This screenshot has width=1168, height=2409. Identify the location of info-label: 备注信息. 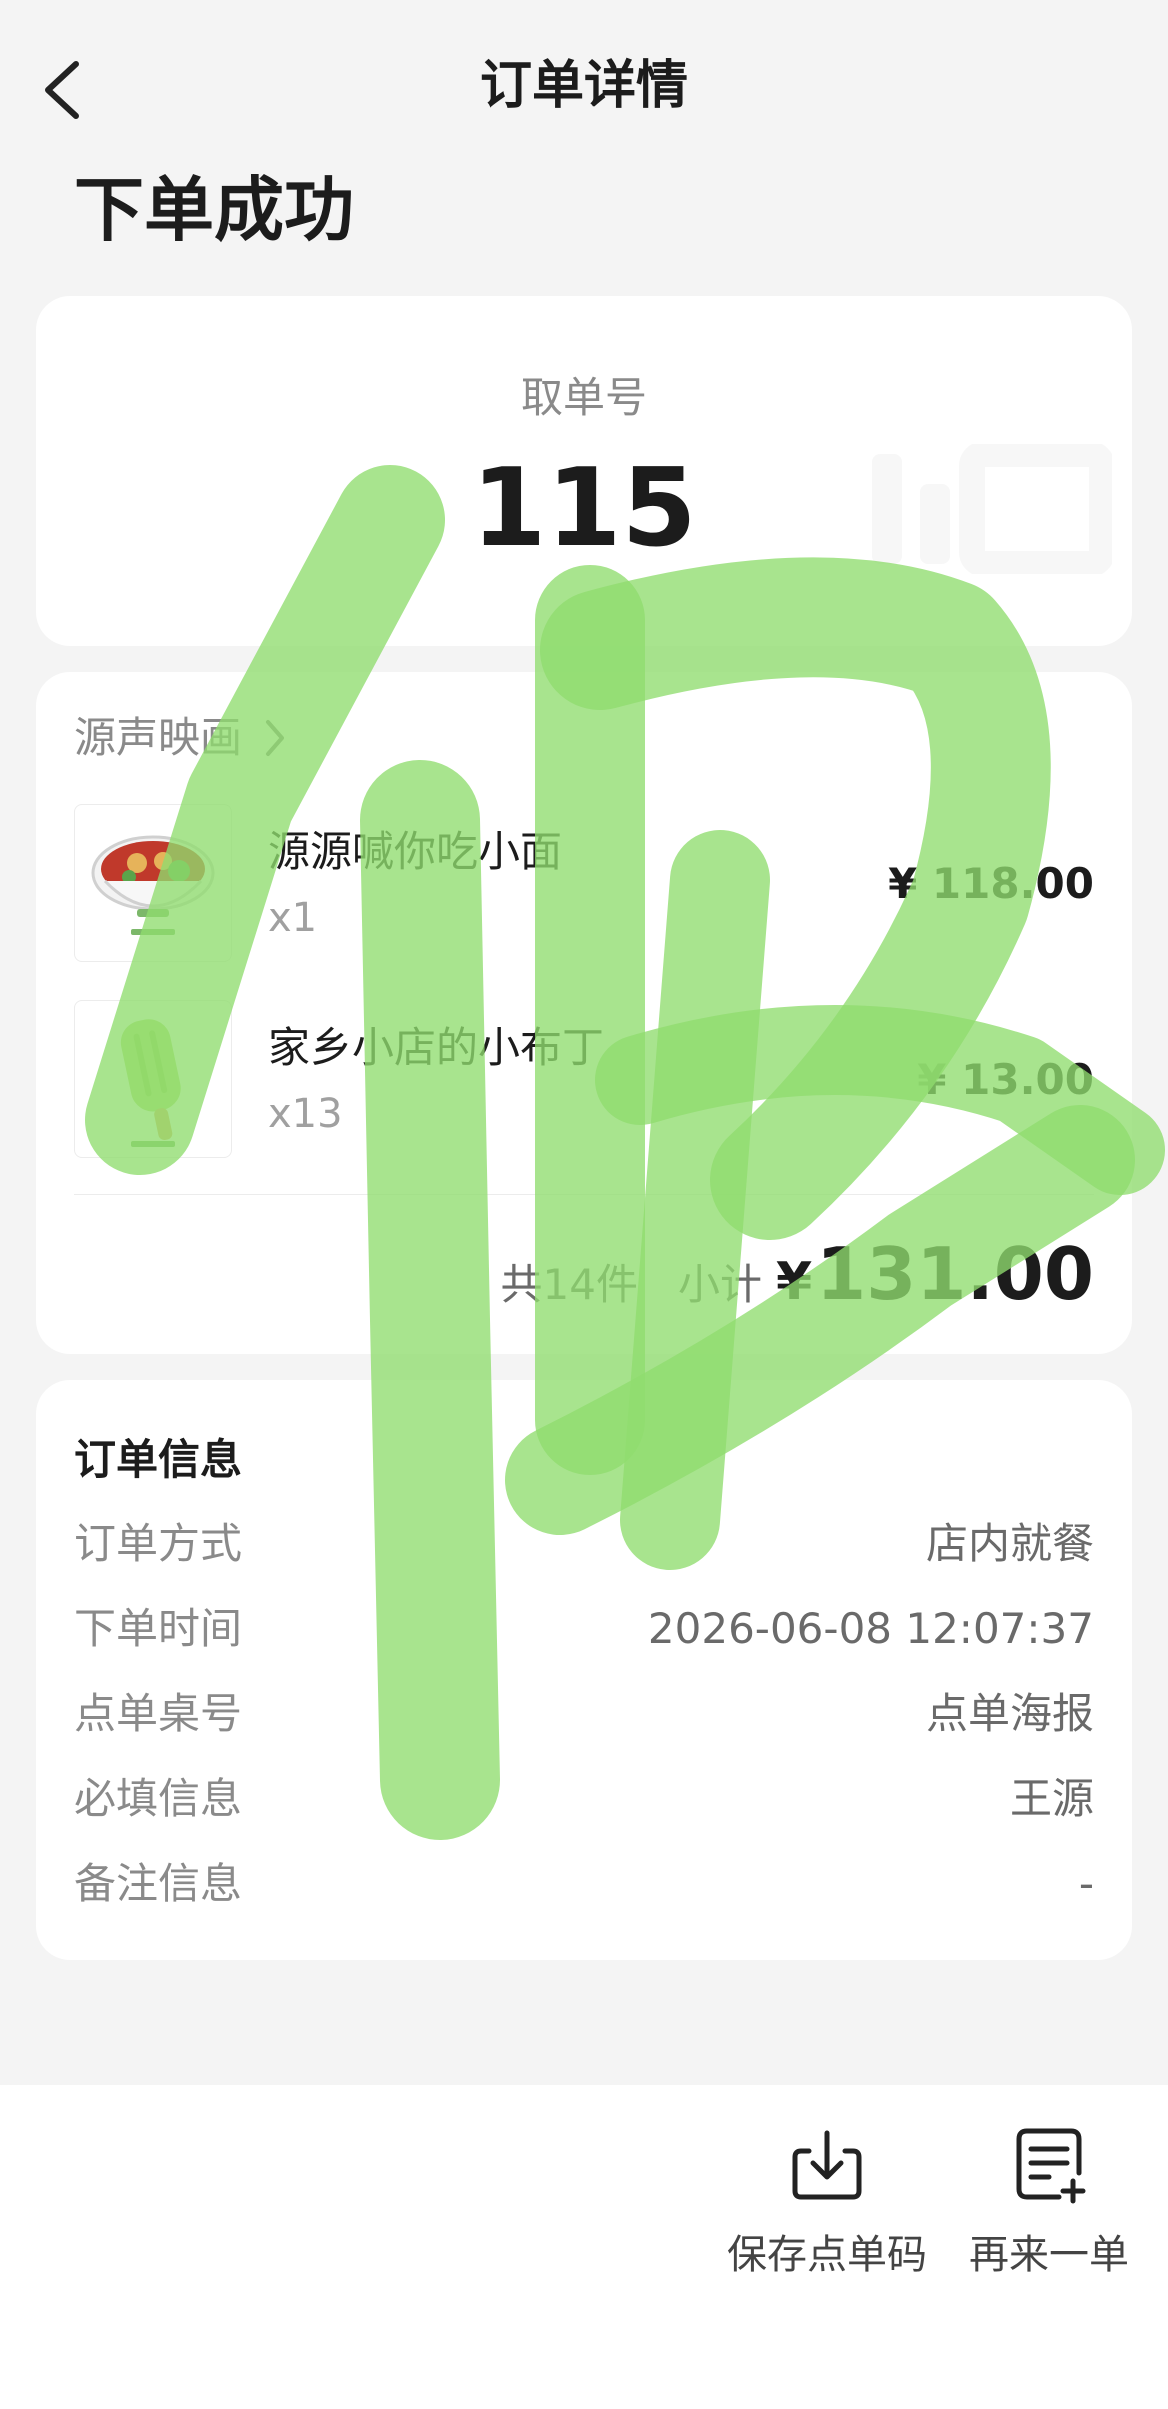
(158, 1883).